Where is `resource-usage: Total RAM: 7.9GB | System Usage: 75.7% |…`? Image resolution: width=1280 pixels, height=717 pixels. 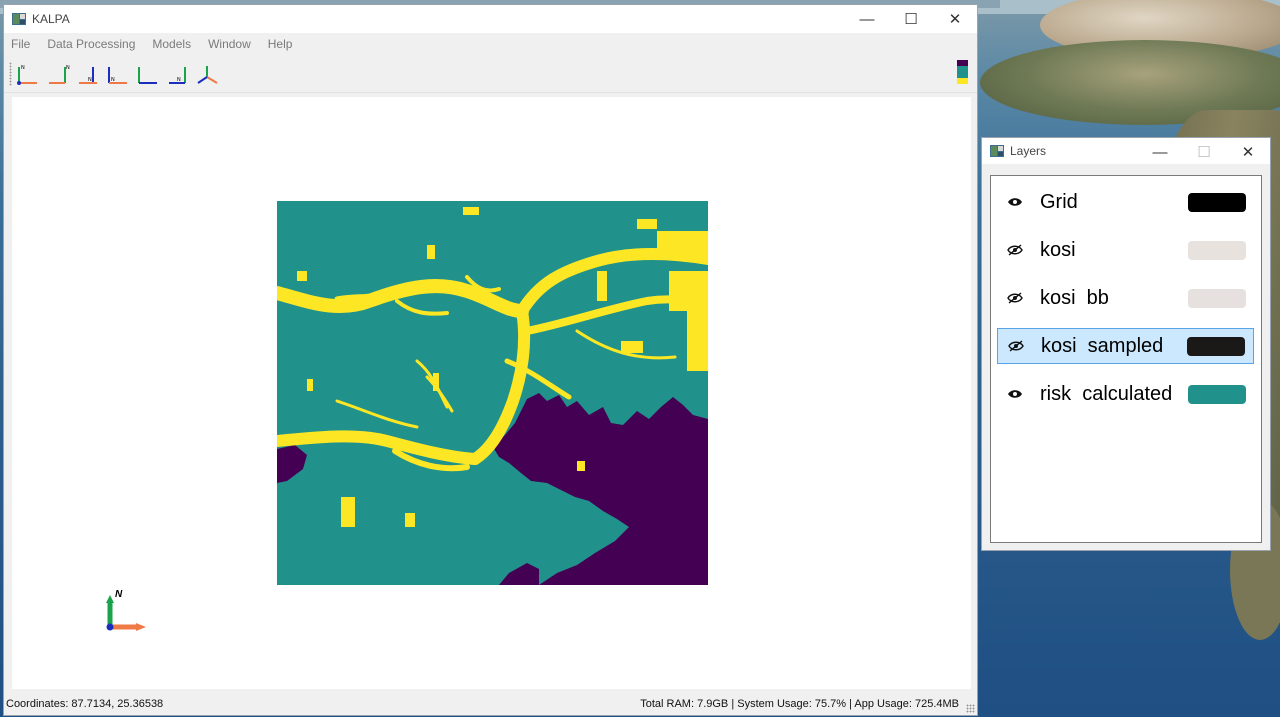 resource-usage: Total RAM: 7.9GB | System Usage: 75.7% |… is located at coordinates (799, 704).